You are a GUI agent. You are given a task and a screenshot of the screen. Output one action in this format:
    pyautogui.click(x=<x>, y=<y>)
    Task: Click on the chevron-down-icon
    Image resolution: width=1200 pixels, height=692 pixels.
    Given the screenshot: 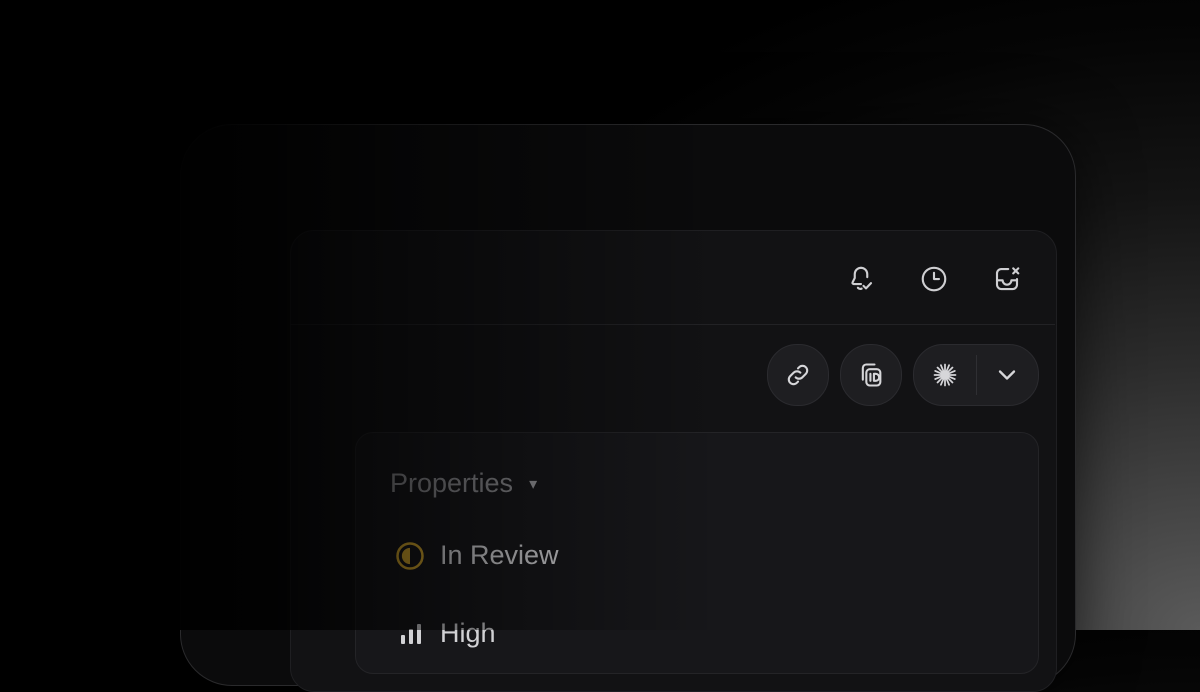 What is the action you would take?
    pyautogui.click(x=1007, y=375)
    